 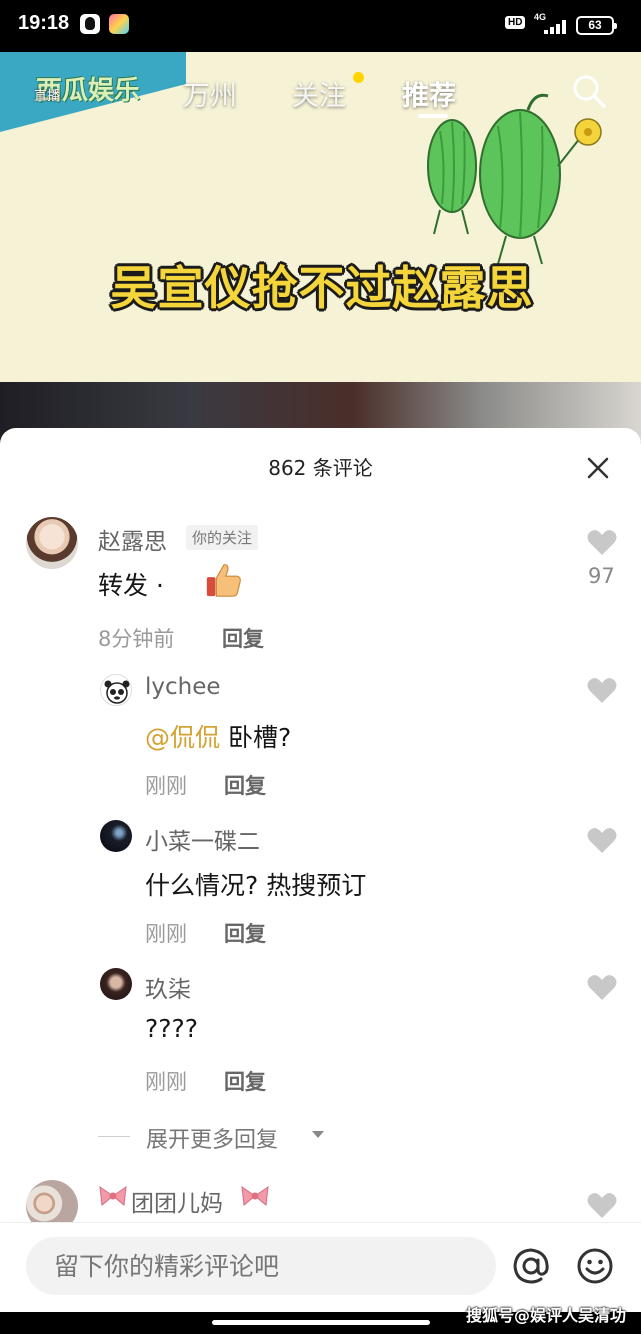 What do you see at coordinates (261, 1266) in the screenshot?
I see `comment-input` at bounding box center [261, 1266].